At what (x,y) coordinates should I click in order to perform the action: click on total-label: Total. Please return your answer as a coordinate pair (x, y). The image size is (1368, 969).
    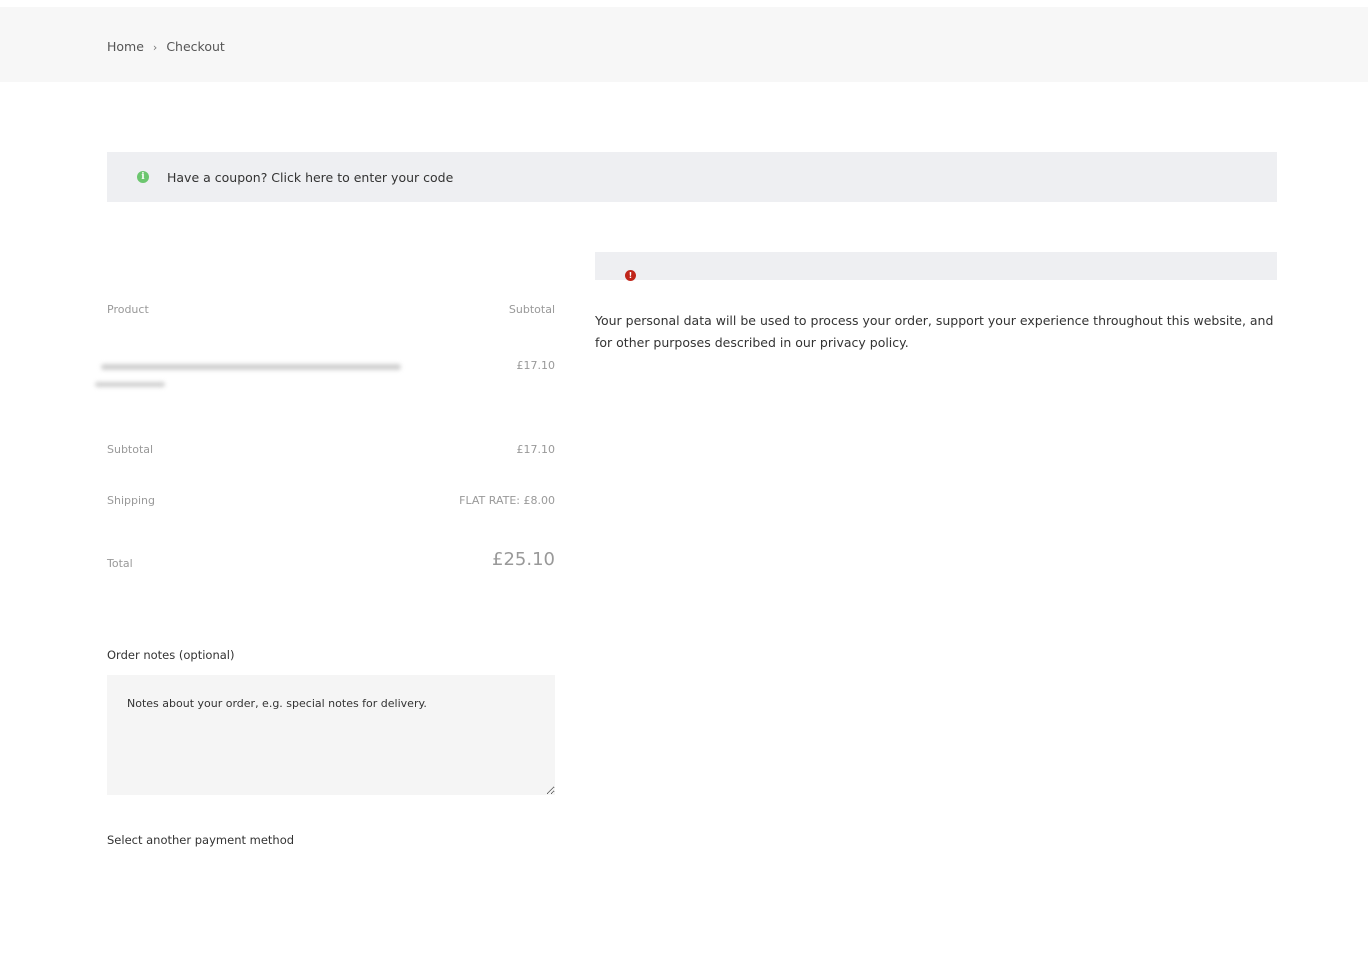
    Looking at the image, I should click on (120, 563).